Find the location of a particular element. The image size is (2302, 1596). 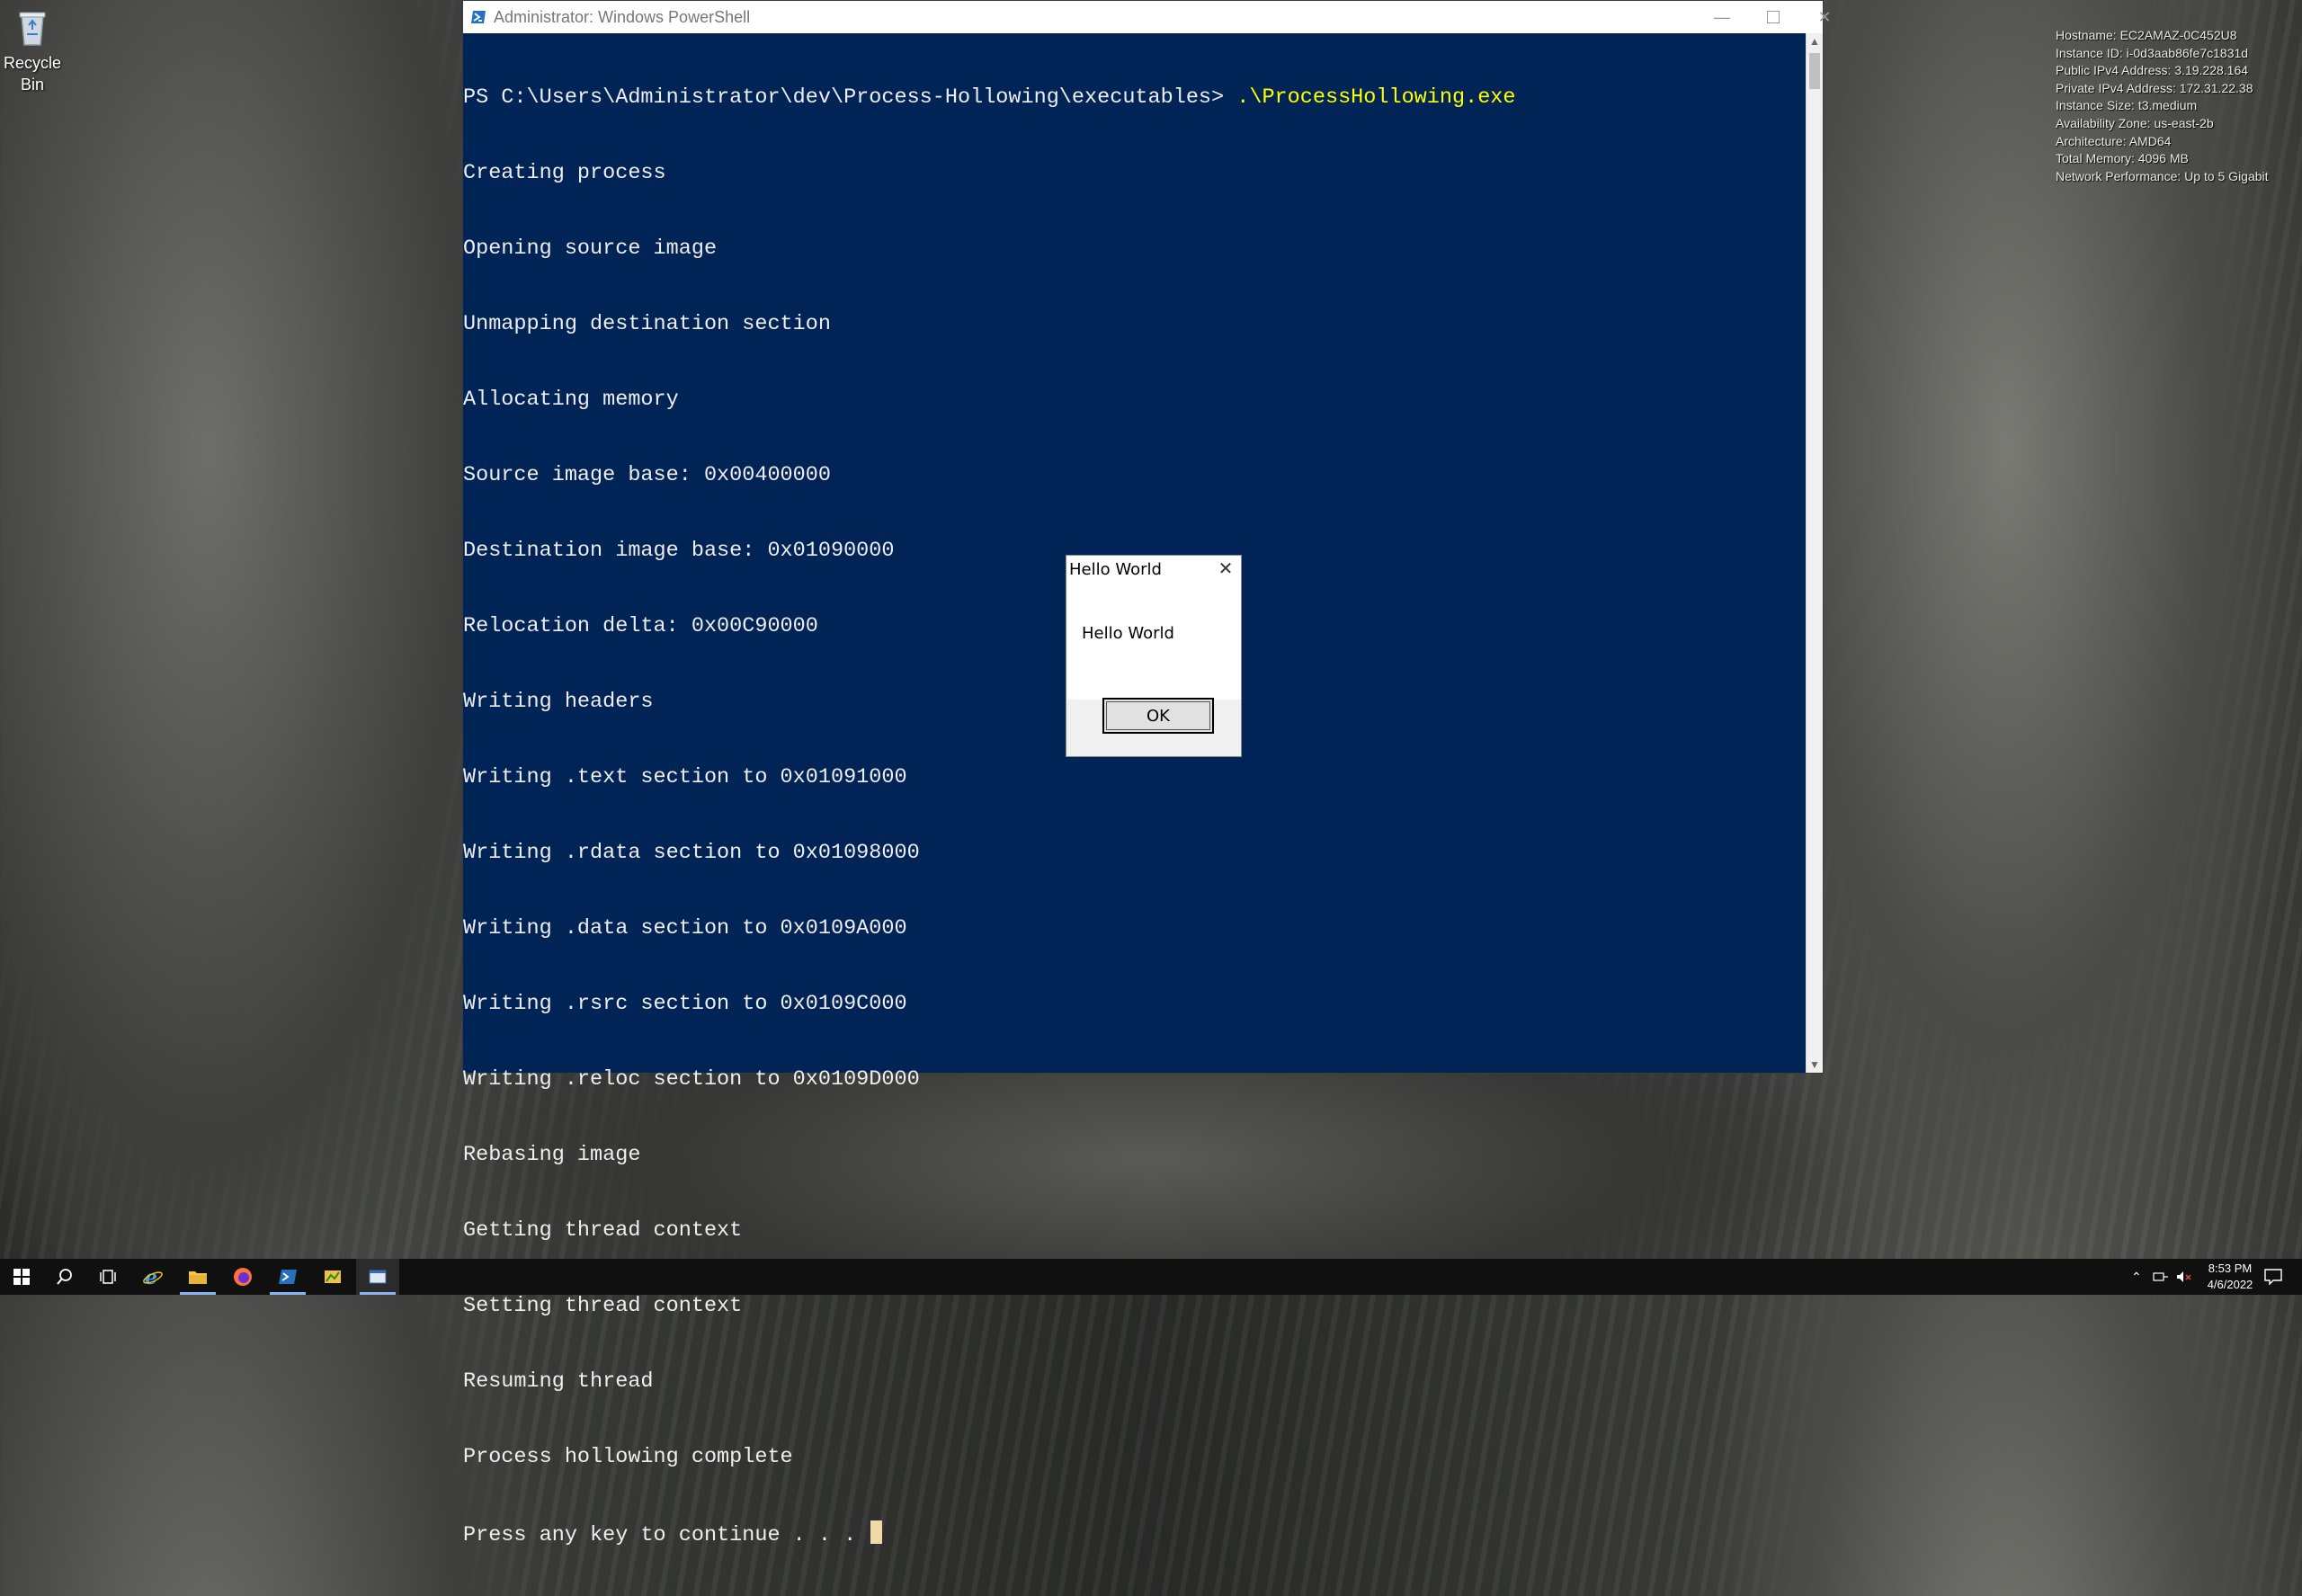

close-button: ✕ is located at coordinates (1824, 17).